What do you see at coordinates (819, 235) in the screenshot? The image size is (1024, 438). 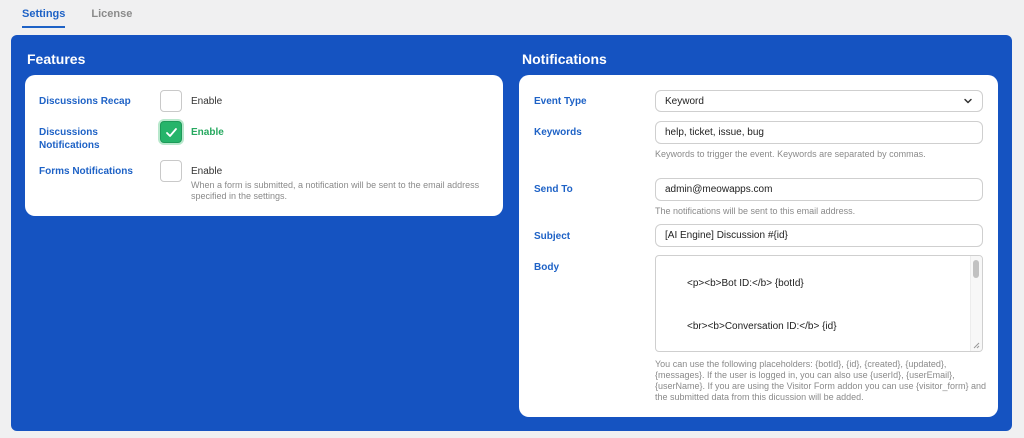 I see `subject-input: [AI Engine] Discussion #{id}` at bounding box center [819, 235].